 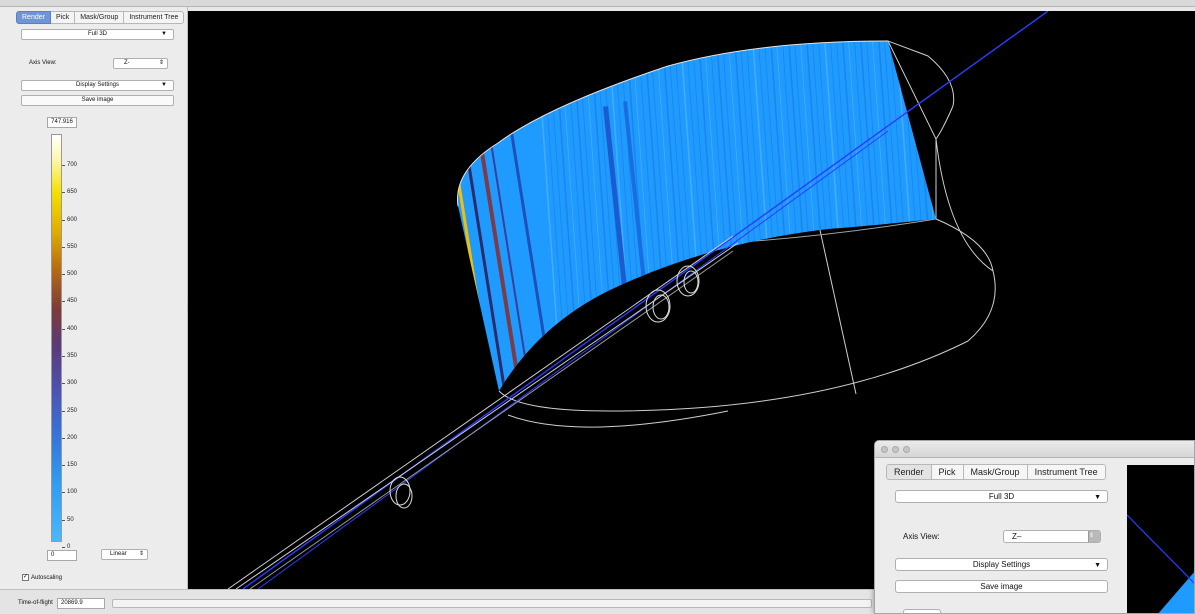 I want to click on axis-view-value: Z-, so click(x=127, y=63).